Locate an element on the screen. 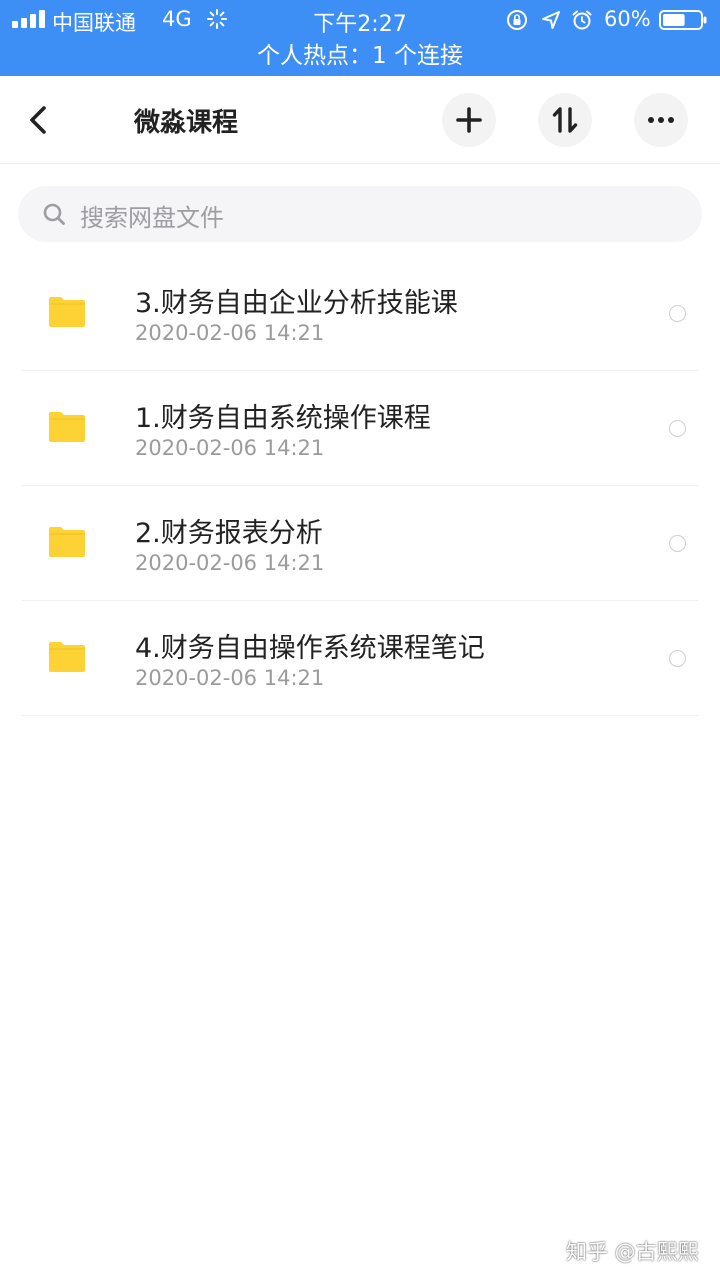  hotspot-banner: 个人热点：1 个连接 is located at coordinates (360, 57).